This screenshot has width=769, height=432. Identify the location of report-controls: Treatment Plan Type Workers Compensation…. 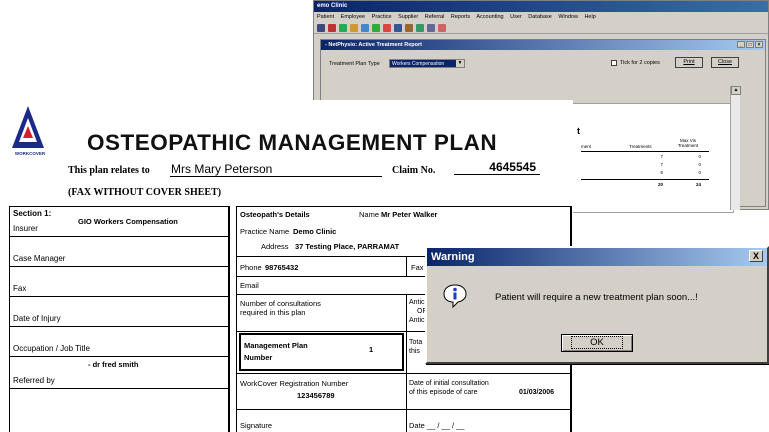
(543, 64).